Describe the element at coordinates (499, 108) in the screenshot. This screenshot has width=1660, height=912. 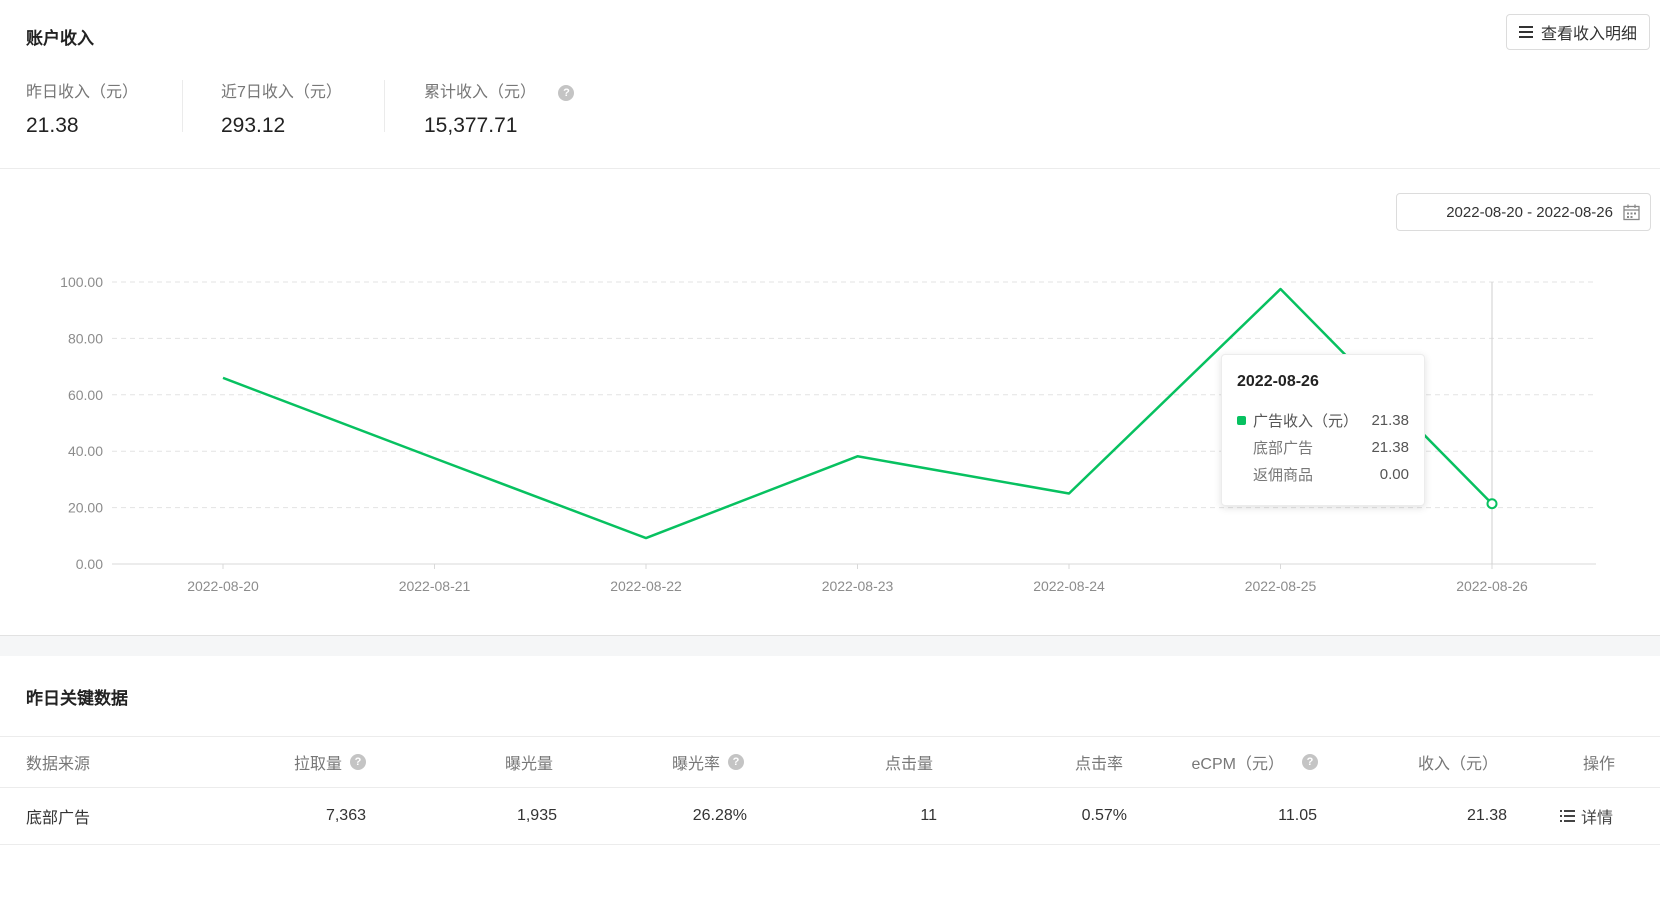
I see `stat-total: 累计收入（元） ? 15,377.71` at that location.